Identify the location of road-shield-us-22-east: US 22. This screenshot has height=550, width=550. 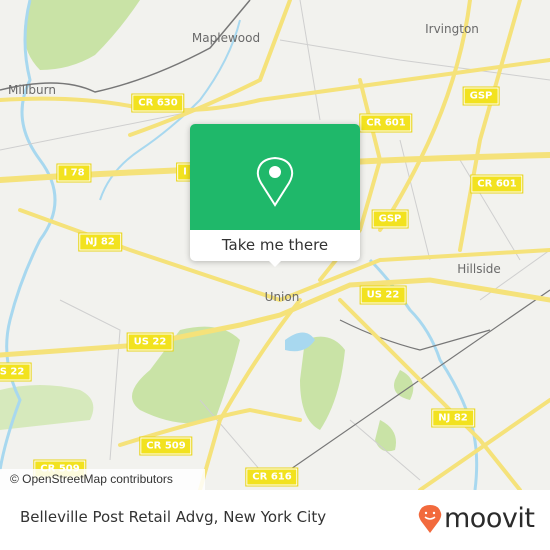
(383, 295).